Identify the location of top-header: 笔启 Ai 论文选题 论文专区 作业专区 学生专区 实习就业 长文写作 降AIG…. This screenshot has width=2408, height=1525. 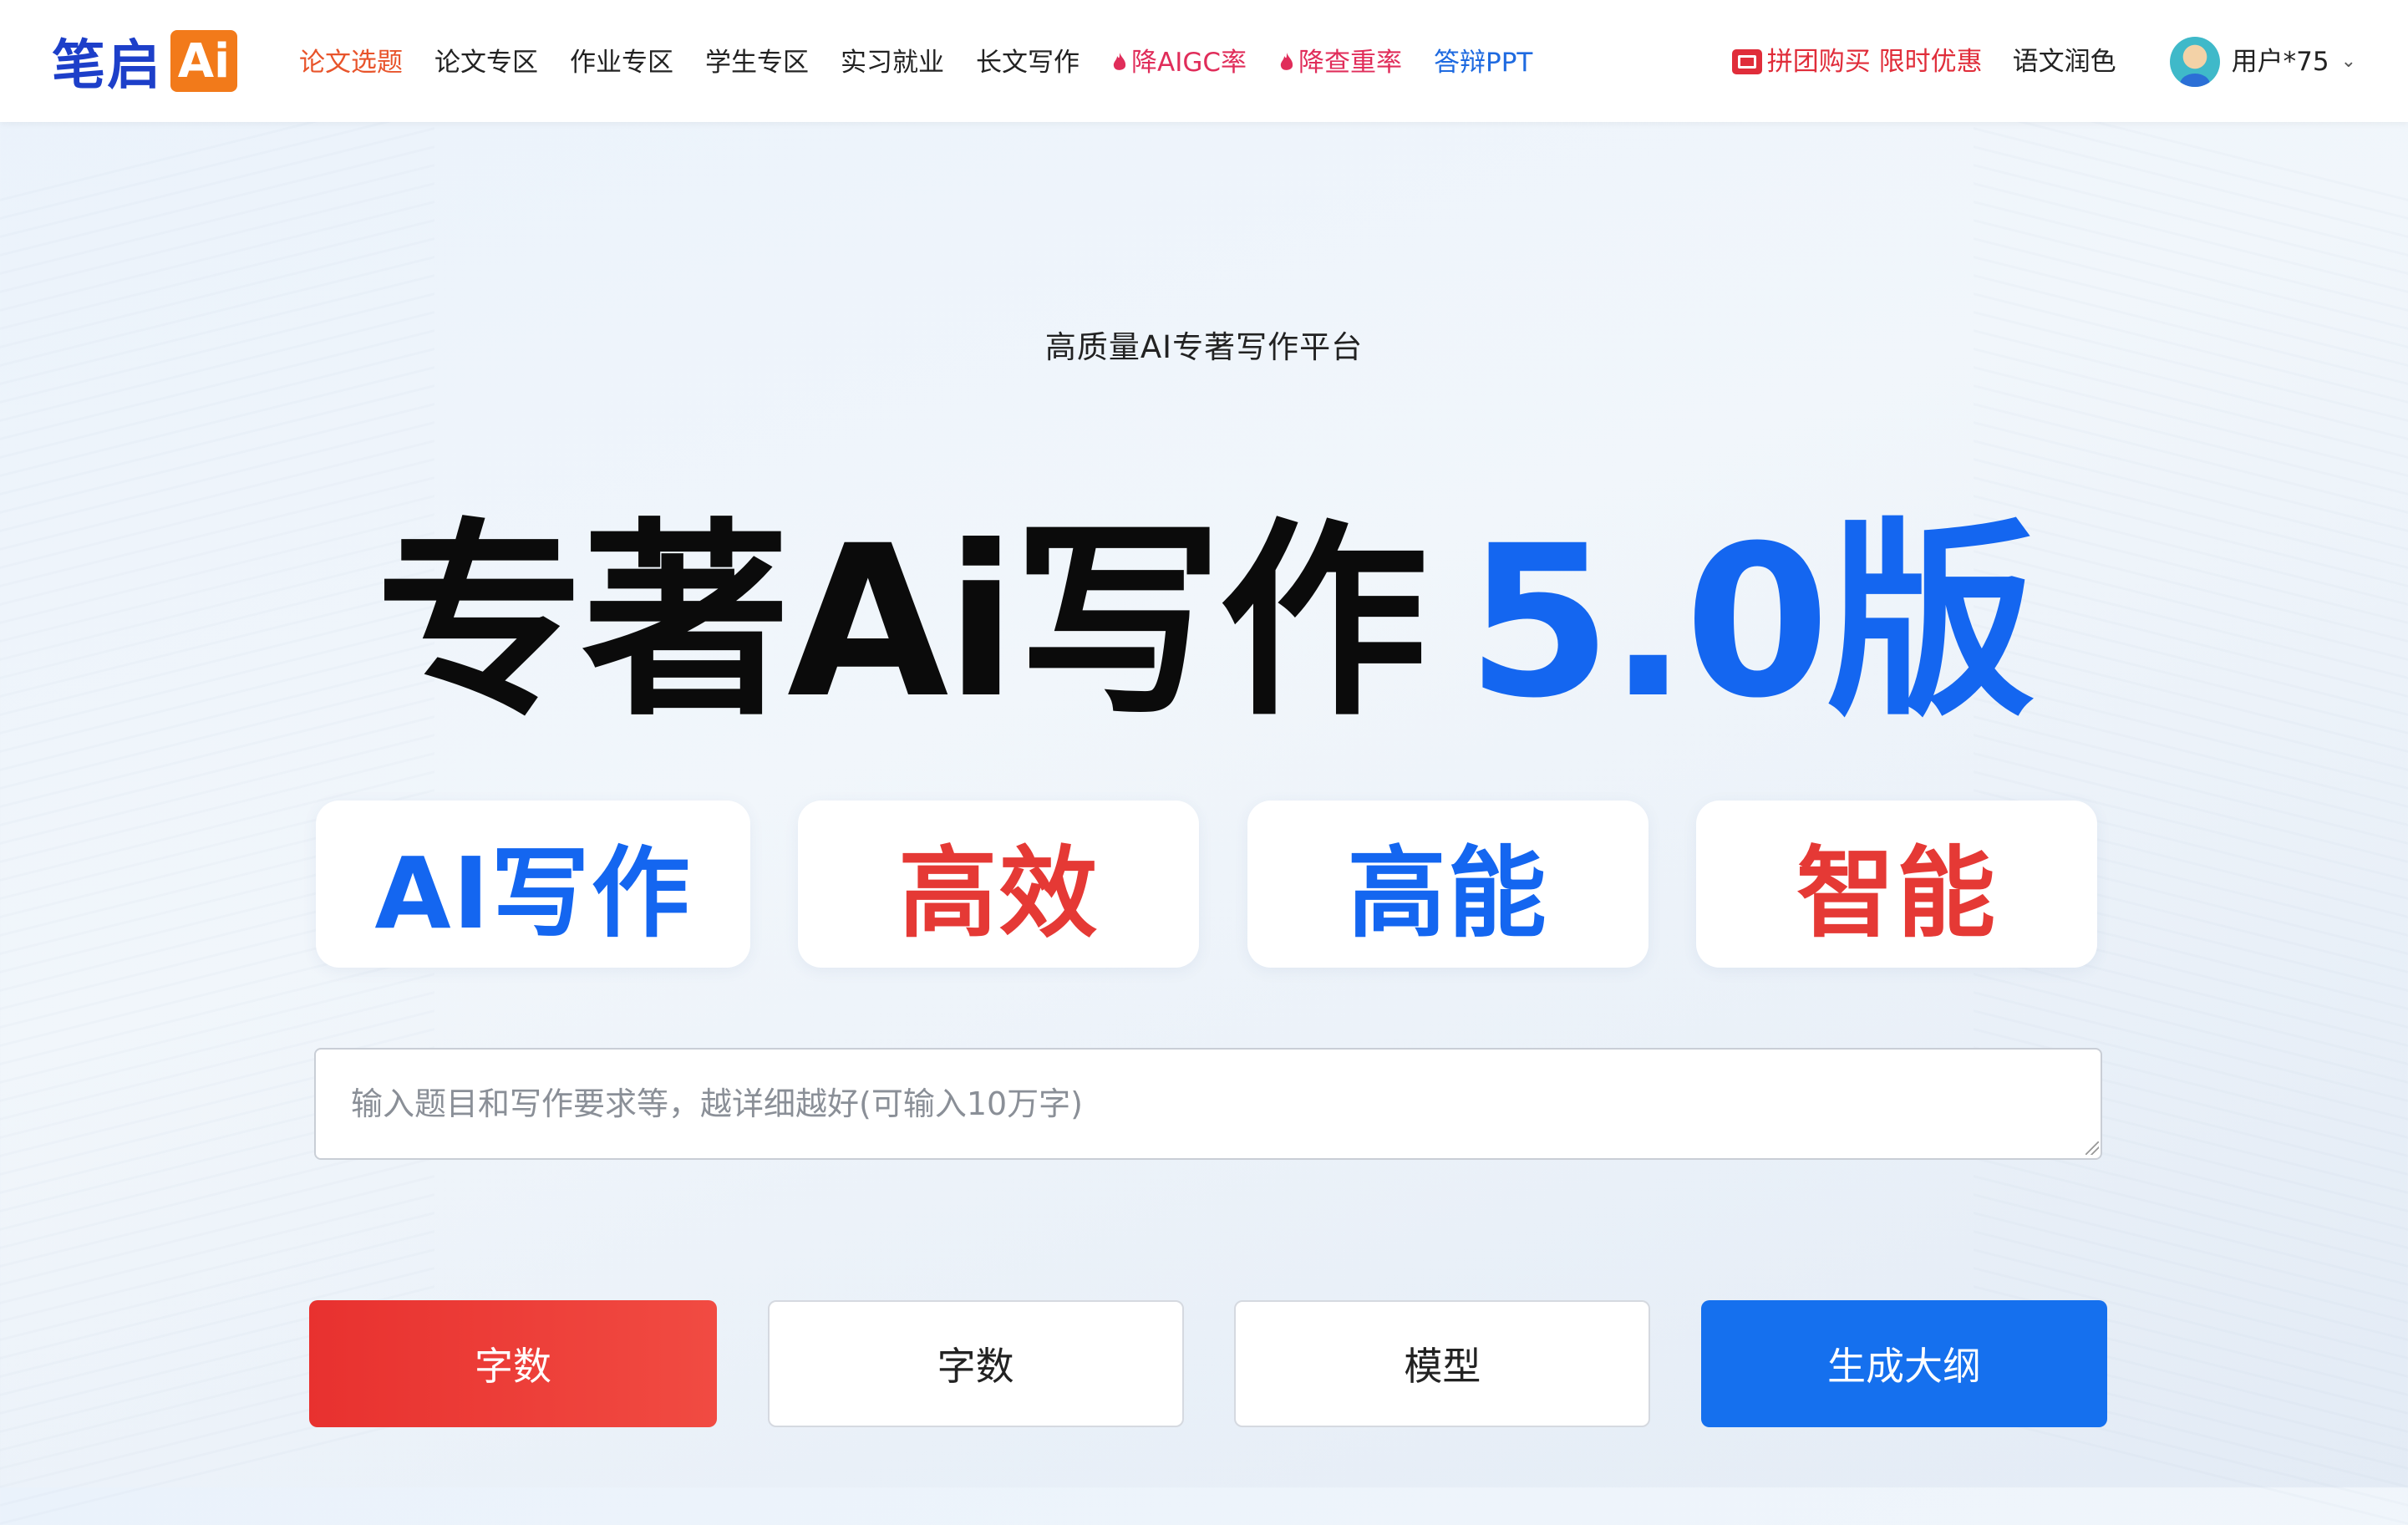
(1204, 61).